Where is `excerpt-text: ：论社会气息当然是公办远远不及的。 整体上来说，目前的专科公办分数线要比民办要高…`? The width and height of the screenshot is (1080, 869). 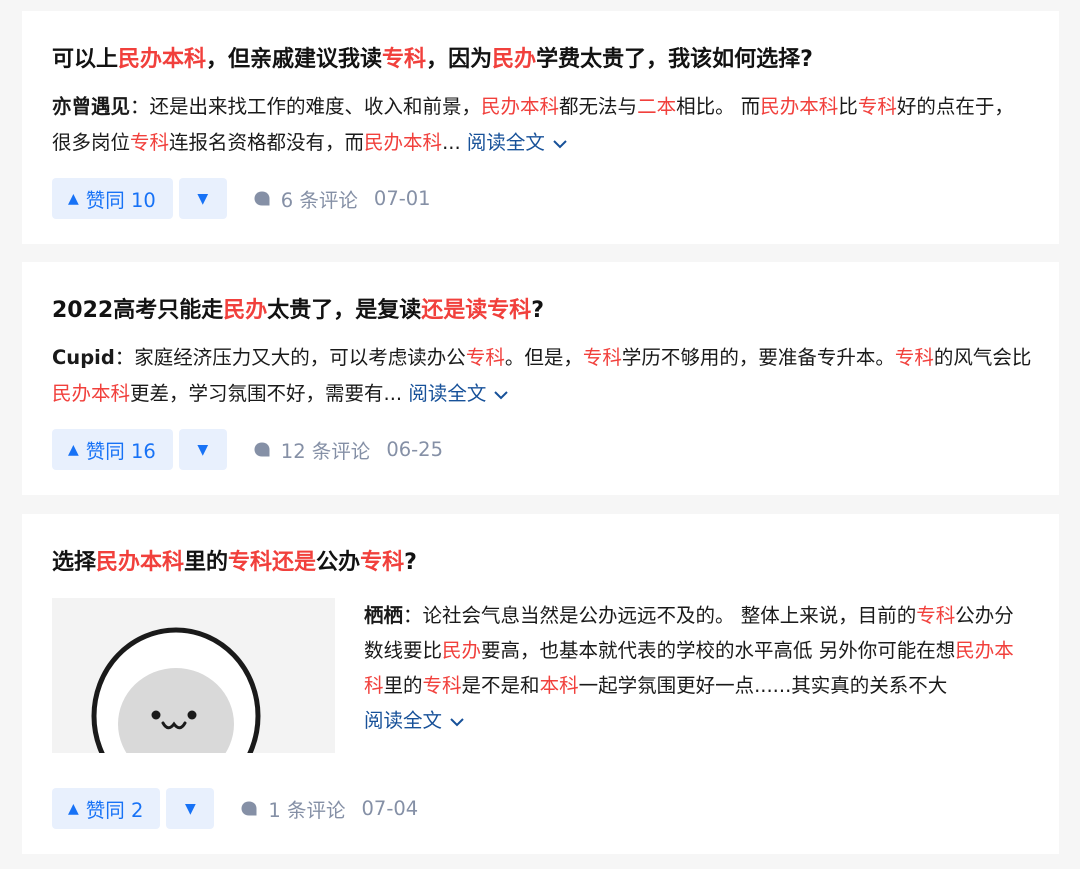
excerpt-text: ：论社会气息当然是公办远远不及的。 整体上来说，目前的专科公办分数线要比民办要高… is located at coordinates (689, 650).